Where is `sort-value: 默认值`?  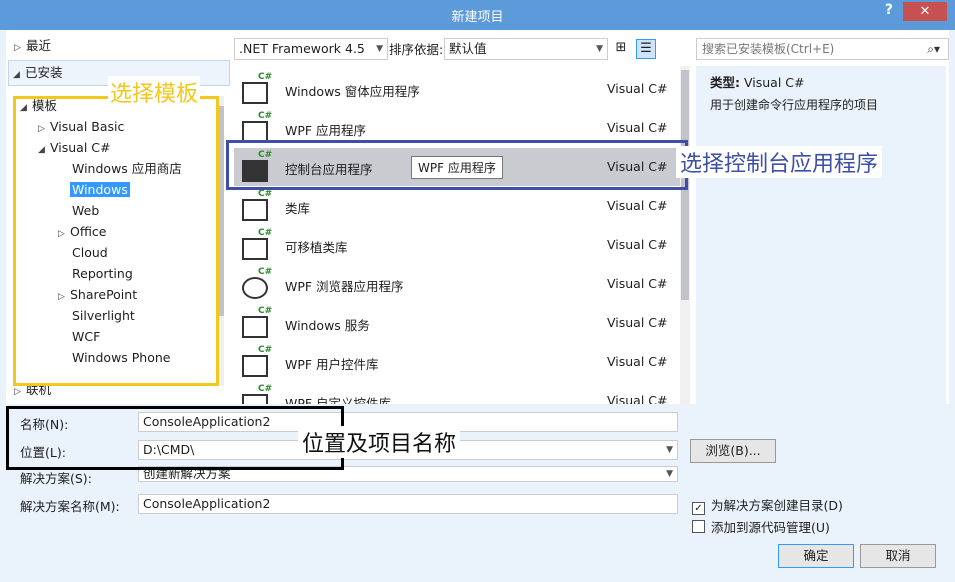 sort-value: 默认值 is located at coordinates (468, 48).